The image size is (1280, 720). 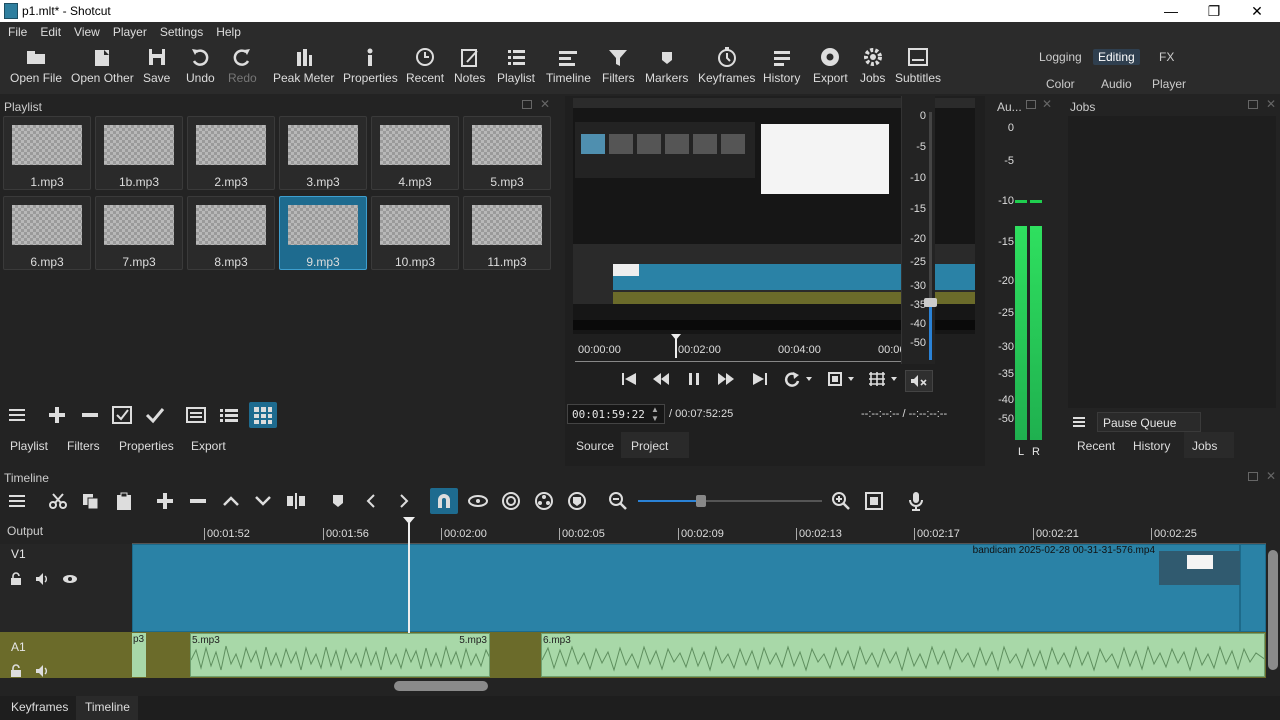 What do you see at coordinates (1060, 84) in the screenshot?
I see `layout-color: Color` at bounding box center [1060, 84].